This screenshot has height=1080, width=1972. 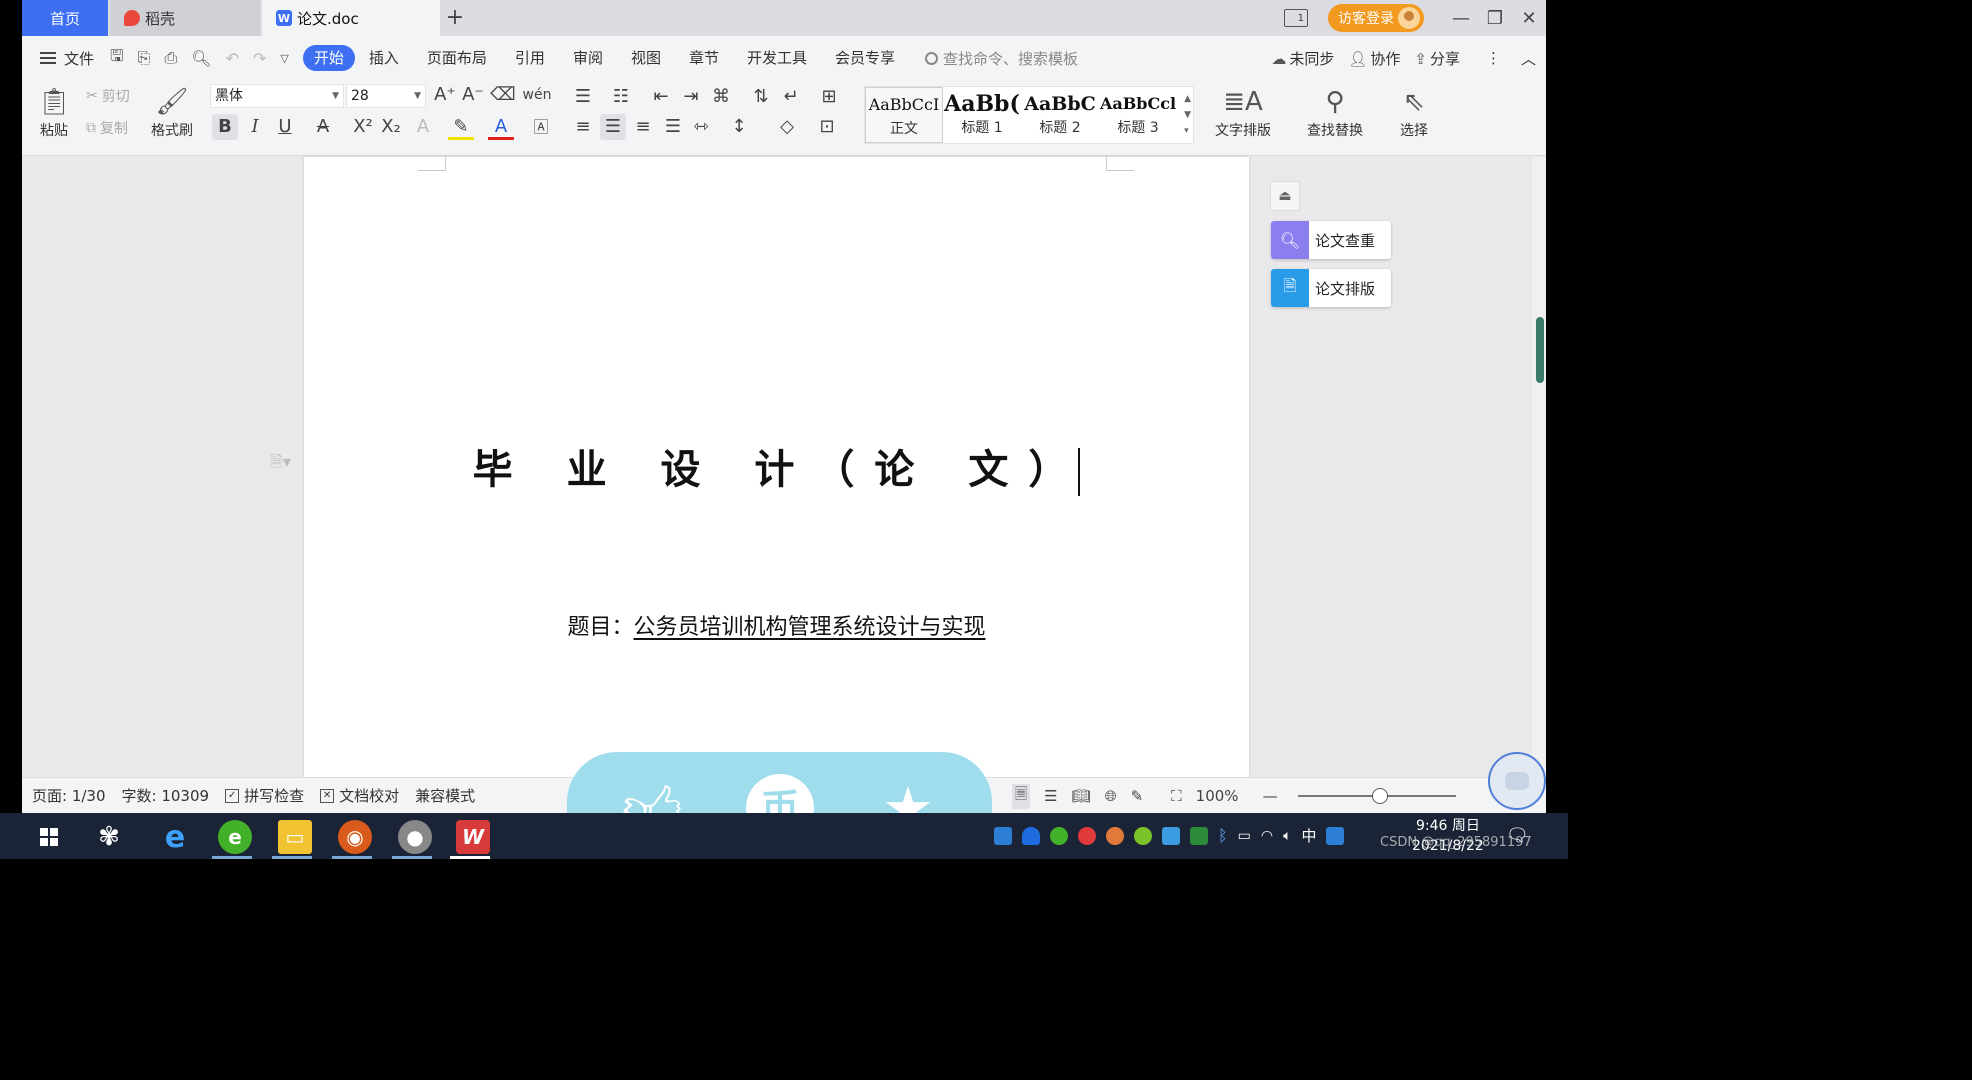 I want to click on bold-button: B, so click(x=225, y=127).